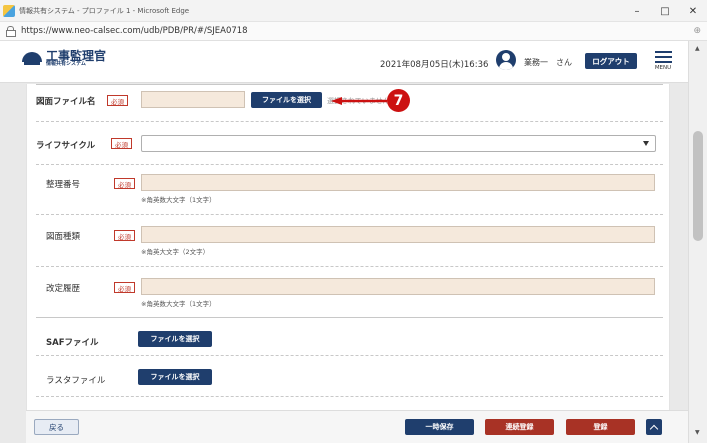  What do you see at coordinates (663, 57) in the screenshot?
I see `hamburger-icon` at bounding box center [663, 57].